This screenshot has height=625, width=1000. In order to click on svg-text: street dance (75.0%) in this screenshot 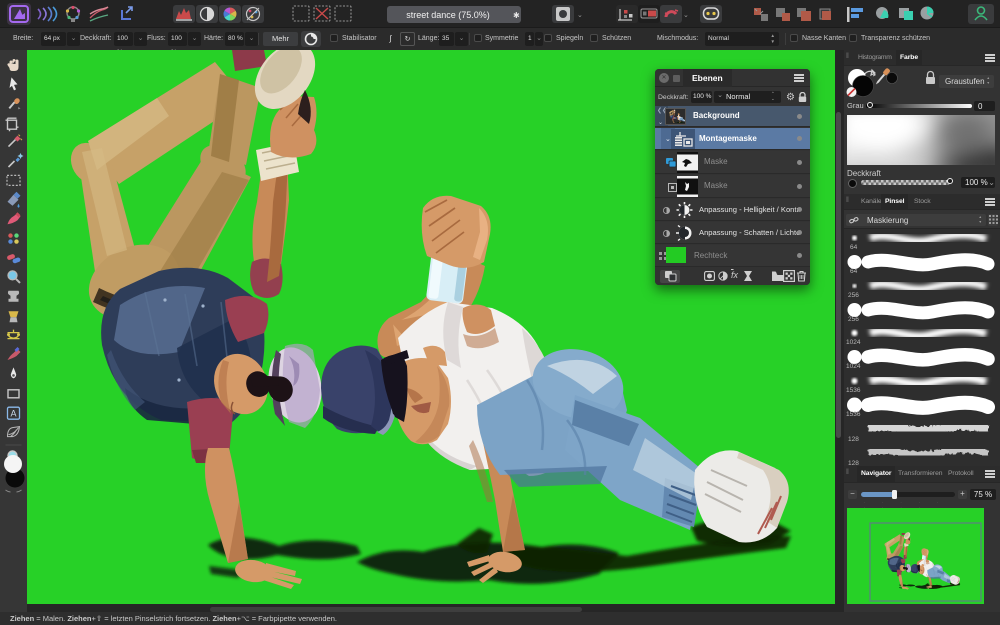, I will do `click(448, 15)`.